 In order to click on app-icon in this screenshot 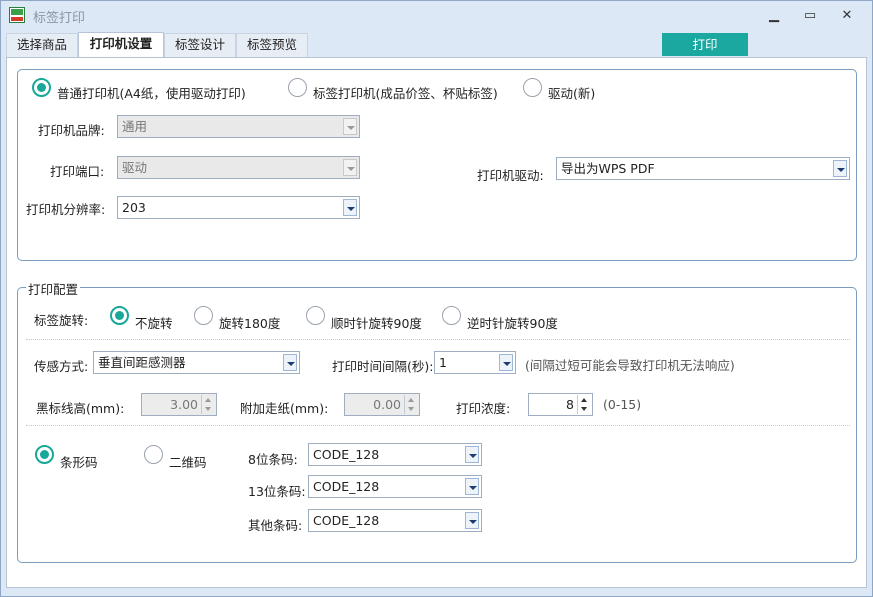, I will do `click(17, 15)`.